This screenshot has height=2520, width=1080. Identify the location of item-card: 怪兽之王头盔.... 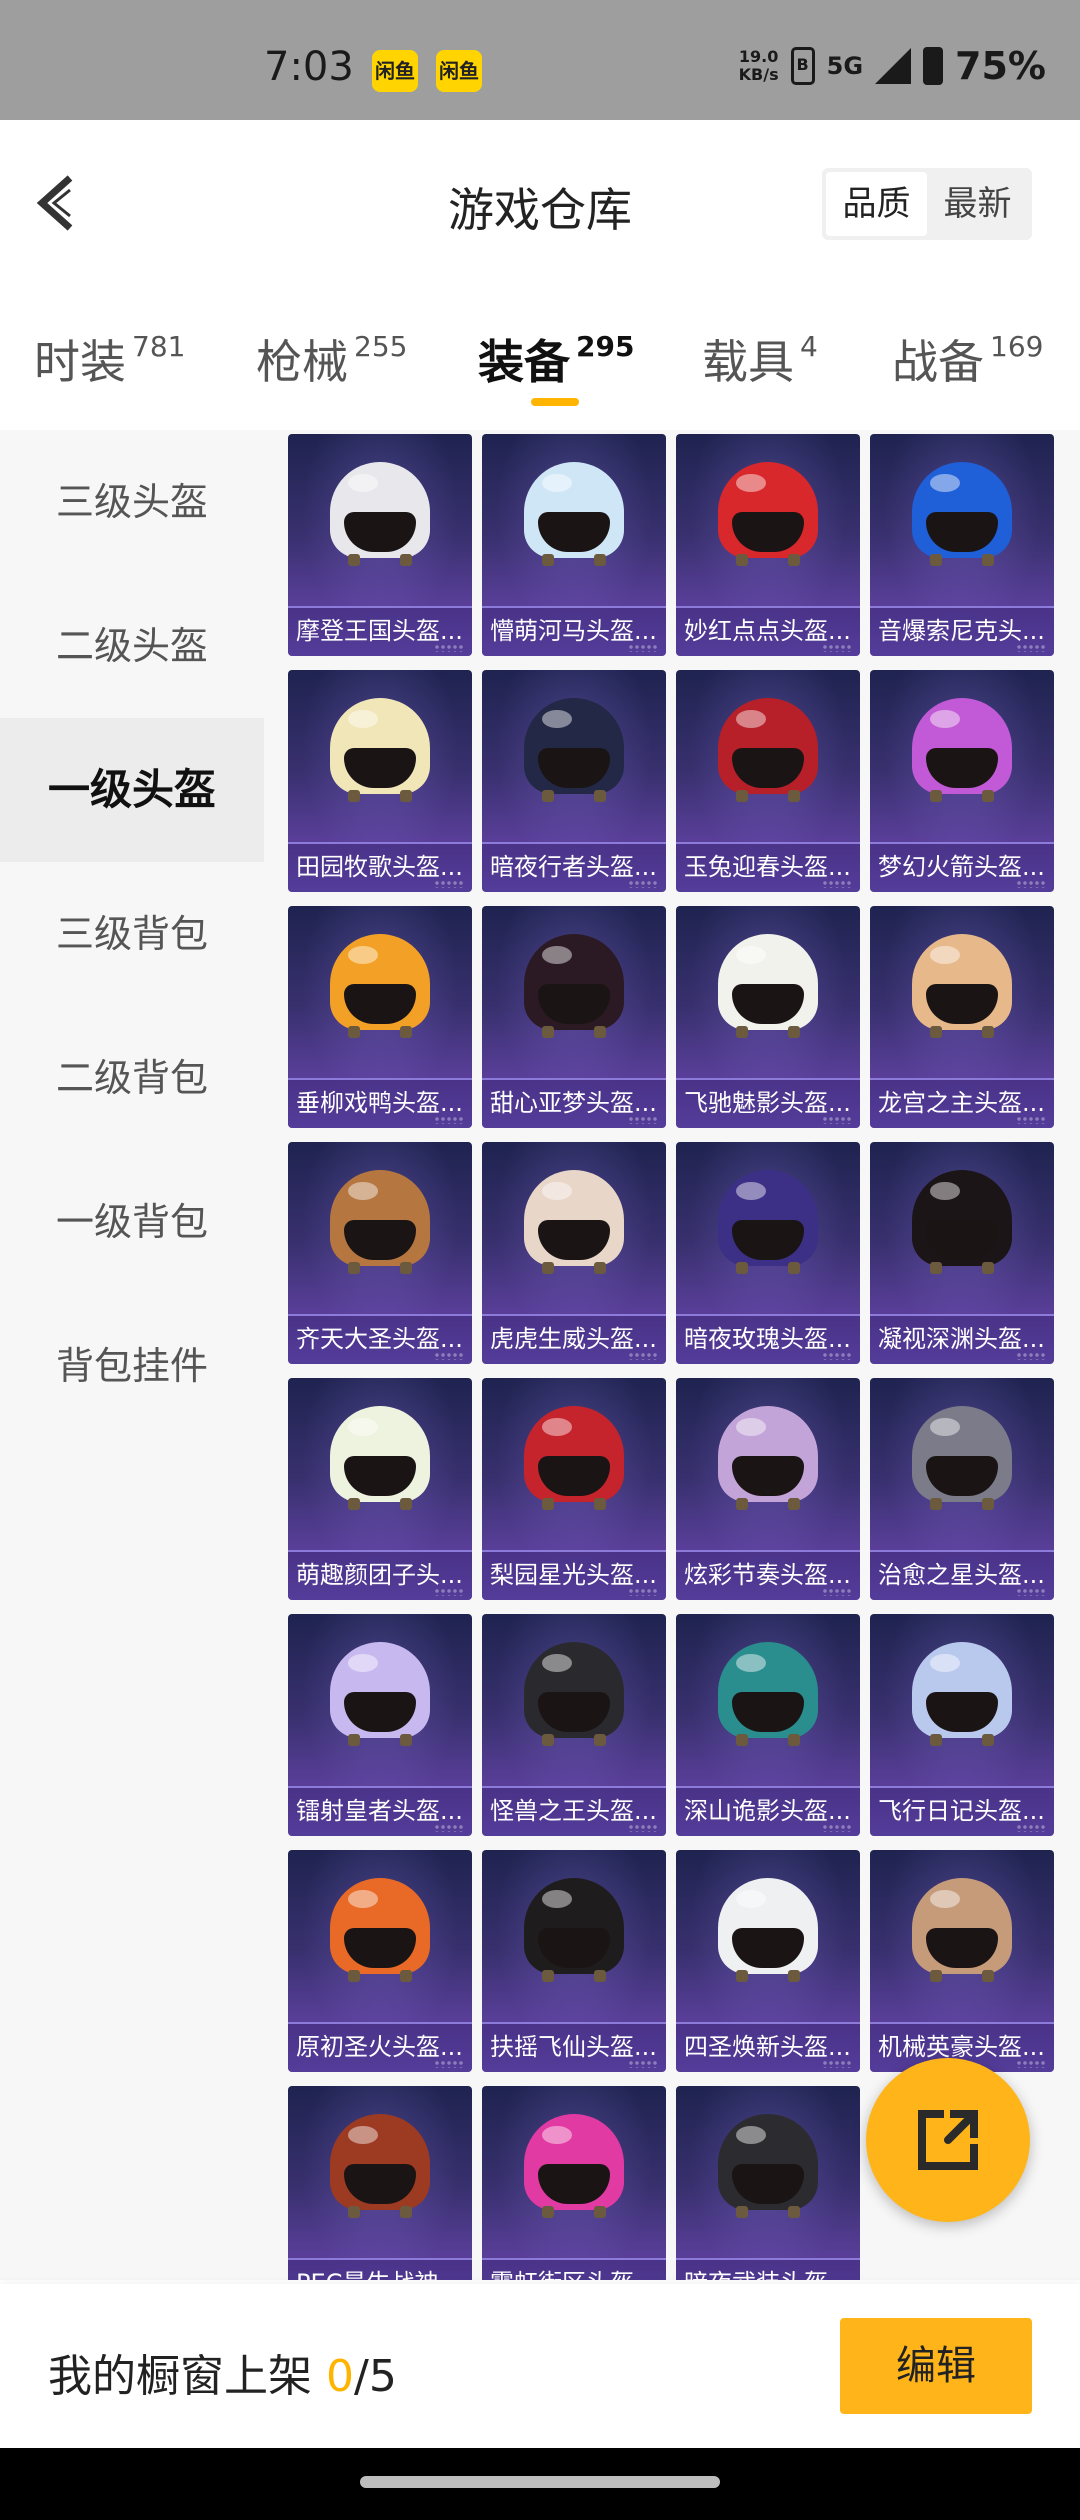
(574, 1725).